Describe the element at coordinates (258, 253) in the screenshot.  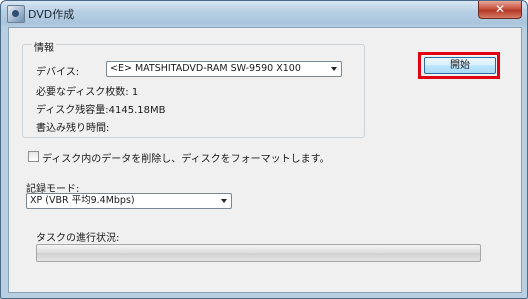
I see `task-progress-bar` at that location.